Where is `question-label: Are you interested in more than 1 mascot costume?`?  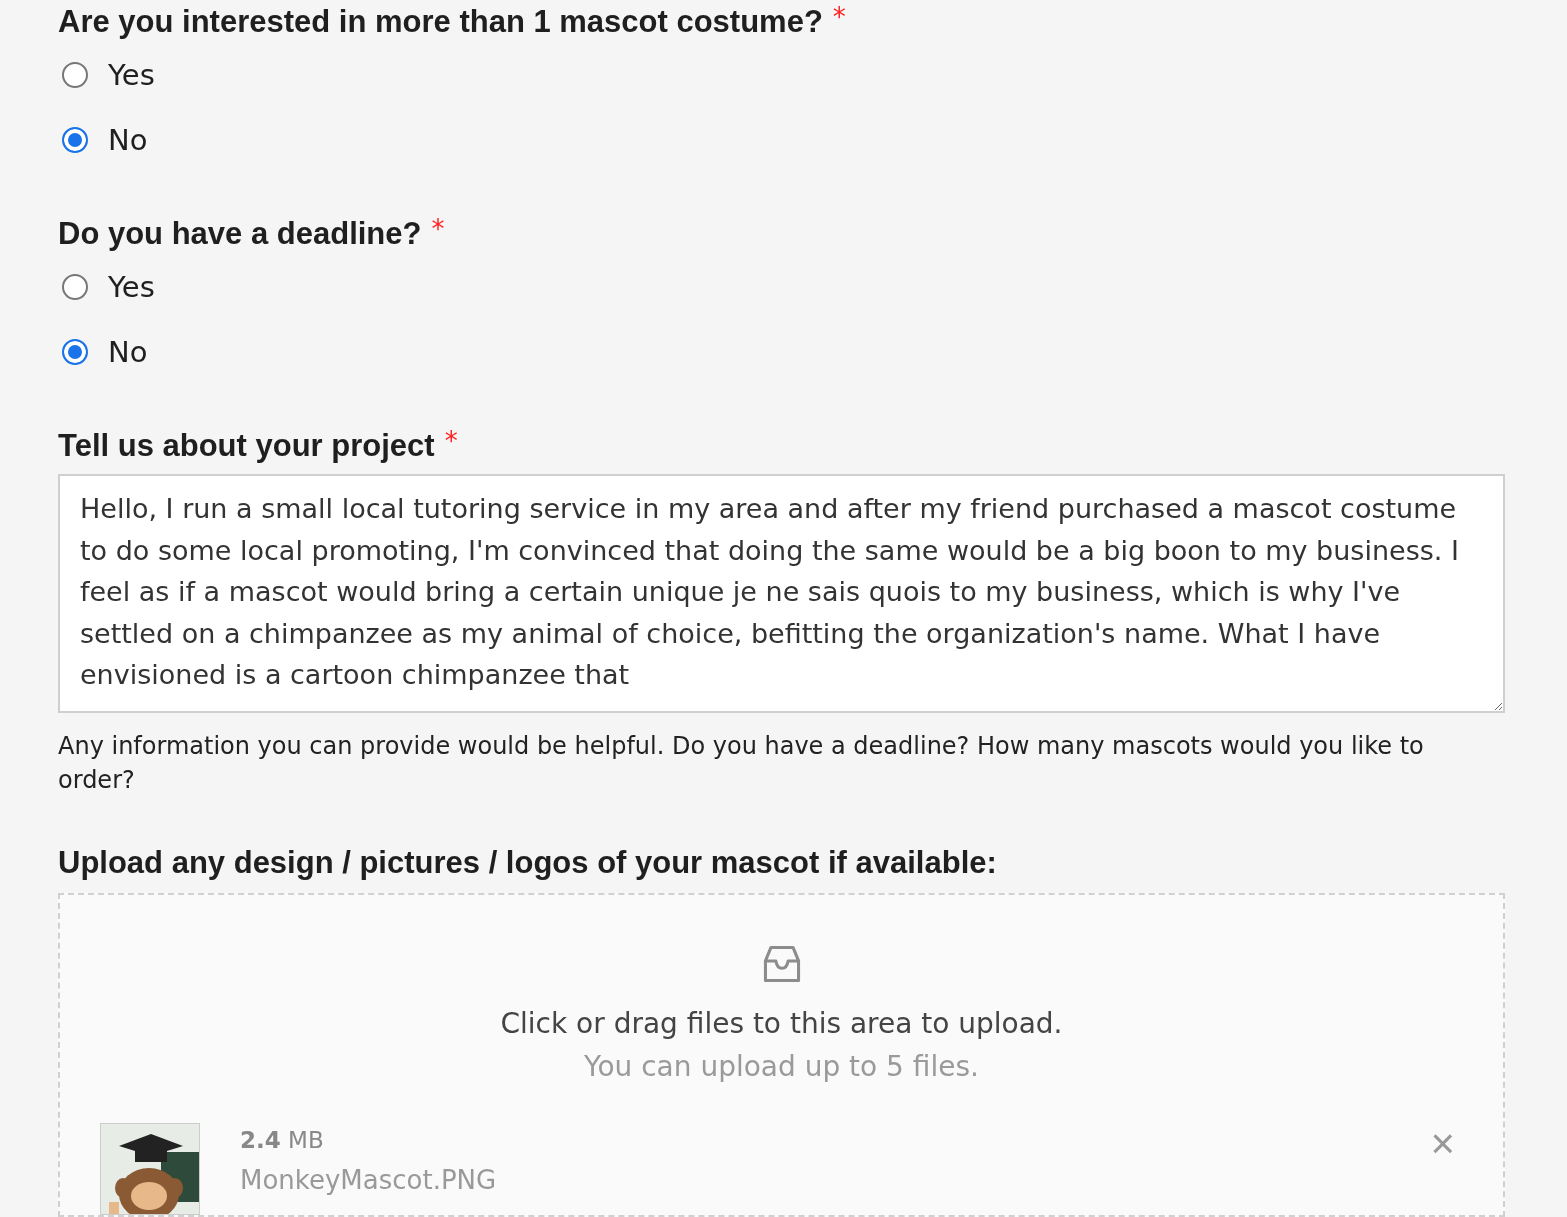
question-label: Are you interested in more than 1 mascot costume? is located at coordinates (440, 22).